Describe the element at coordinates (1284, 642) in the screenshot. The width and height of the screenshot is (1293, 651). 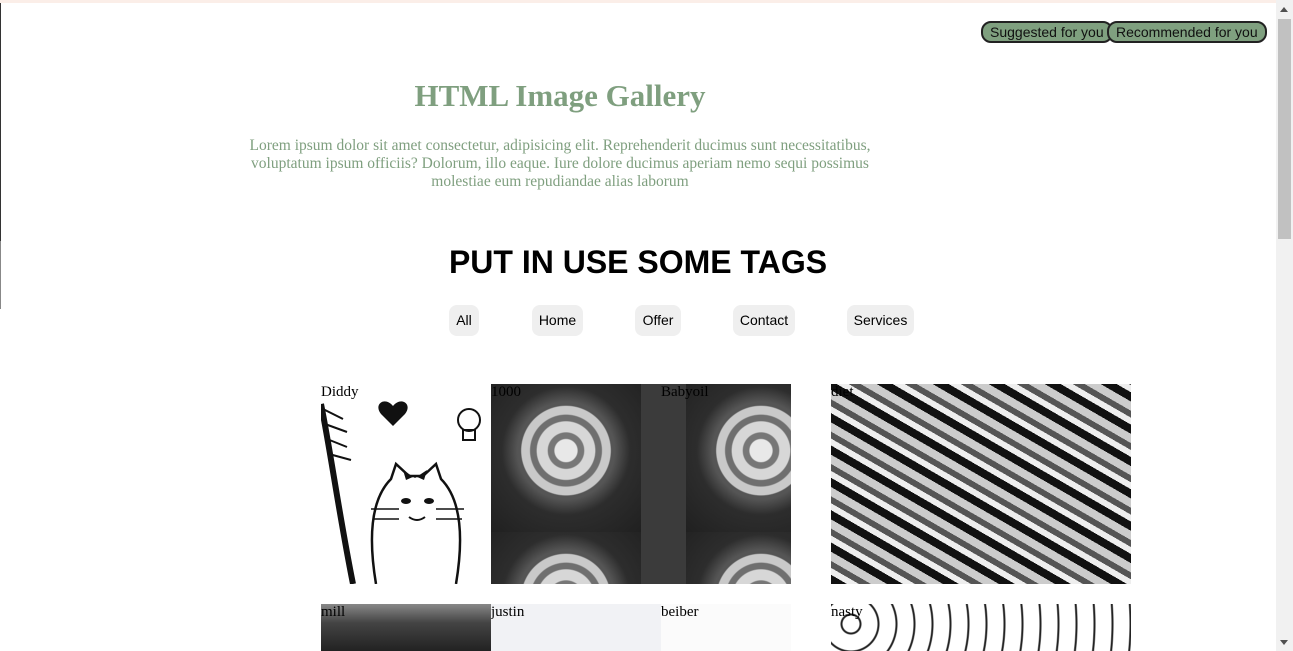
I see `scroll-down-arrow-icon` at that location.